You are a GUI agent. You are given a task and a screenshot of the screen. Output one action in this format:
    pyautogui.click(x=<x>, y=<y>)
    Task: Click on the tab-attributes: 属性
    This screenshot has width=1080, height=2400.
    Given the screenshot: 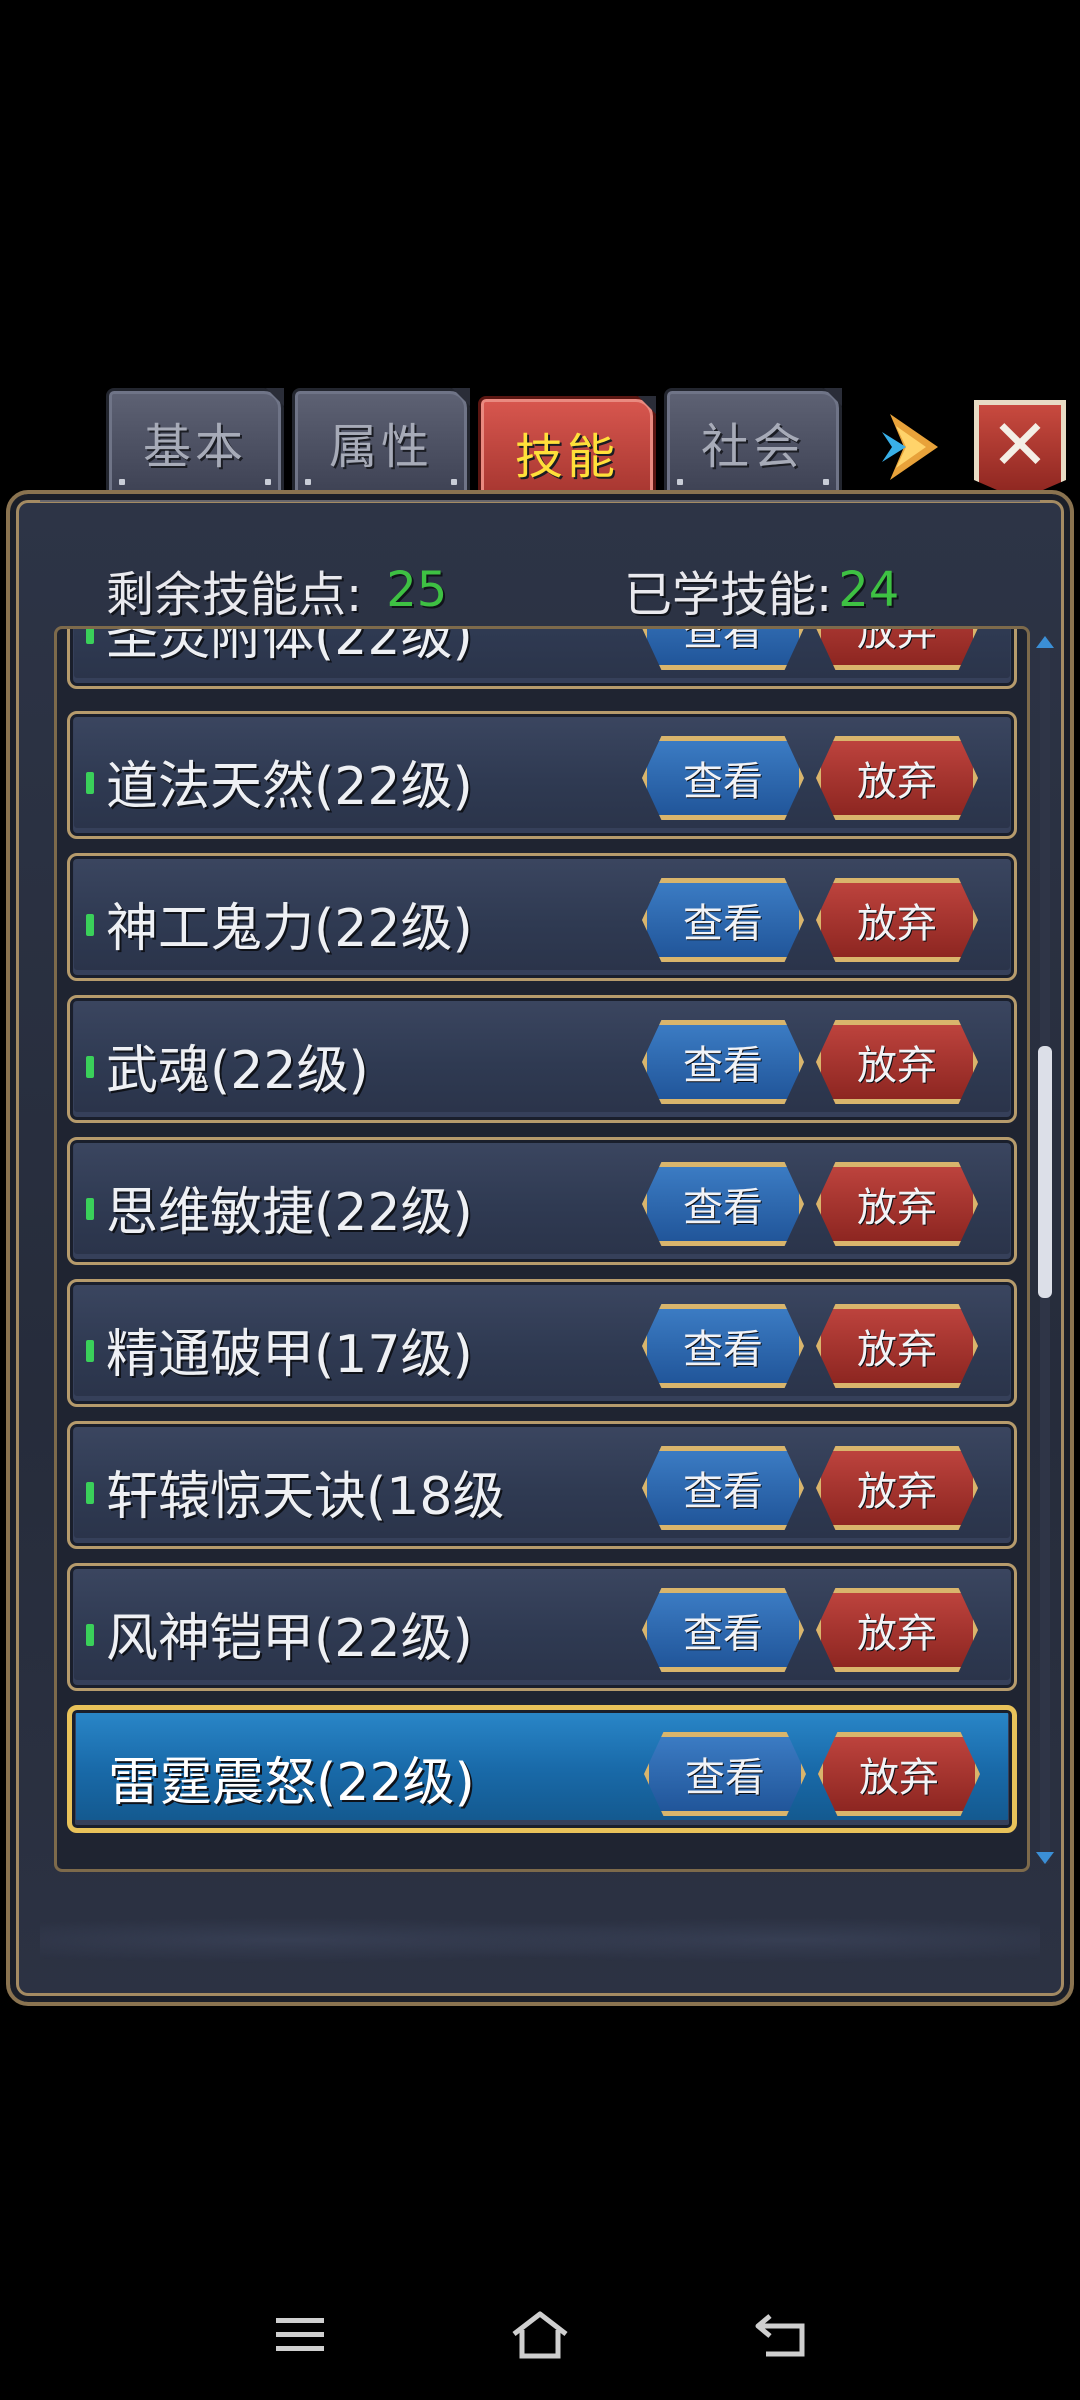 What is the action you would take?
    pyautogui.click(x=381, y=442)
    